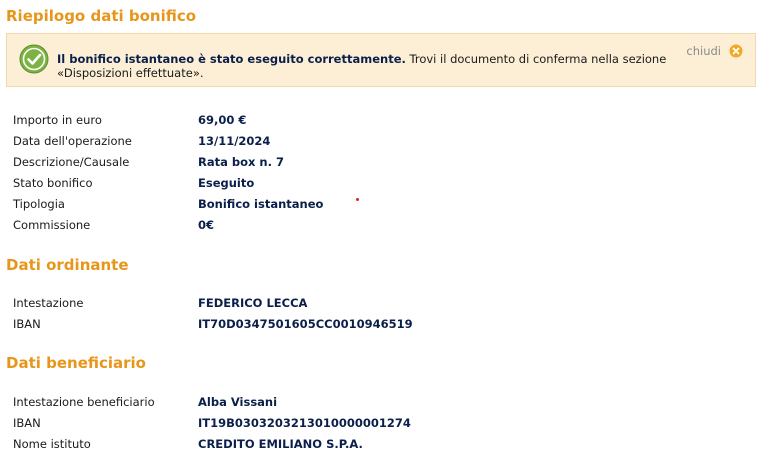  I want to click on summary-row: Stato bonifico Eseguito, so click(381, 186).